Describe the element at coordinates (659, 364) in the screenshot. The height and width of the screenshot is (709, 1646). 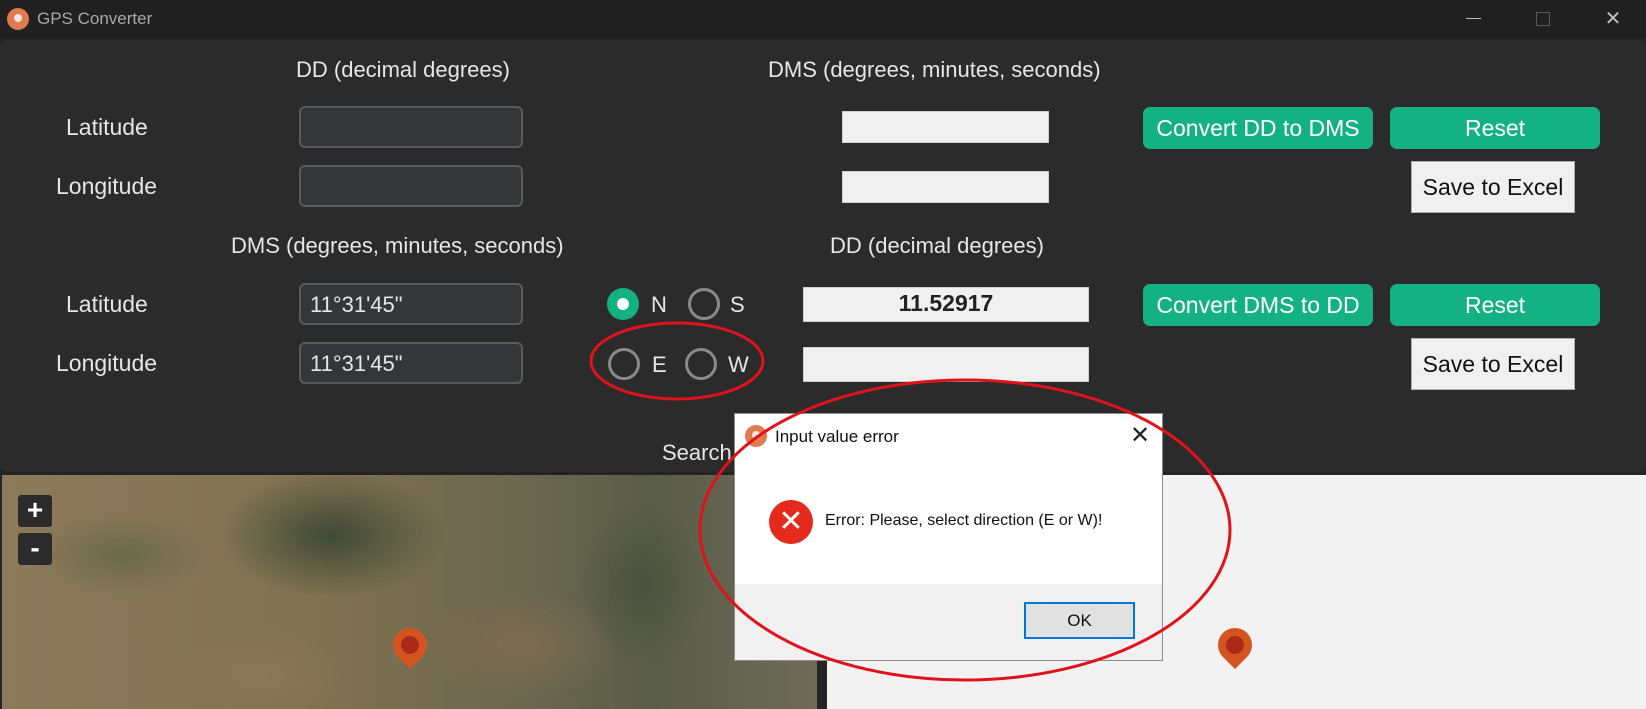
I see `radio-east-label: E` at that location.